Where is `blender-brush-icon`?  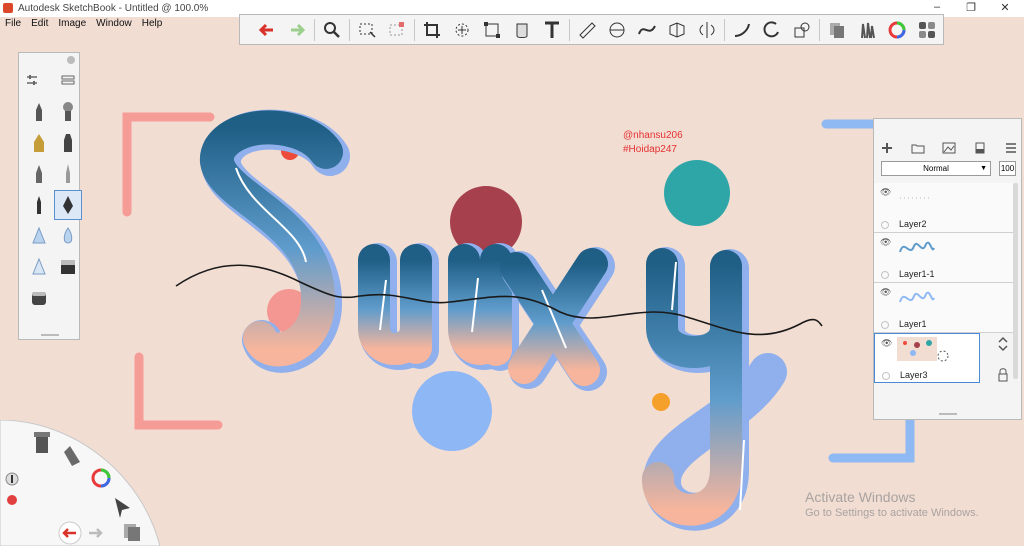
blender-brush-icon is located at coordinates (68, 267).